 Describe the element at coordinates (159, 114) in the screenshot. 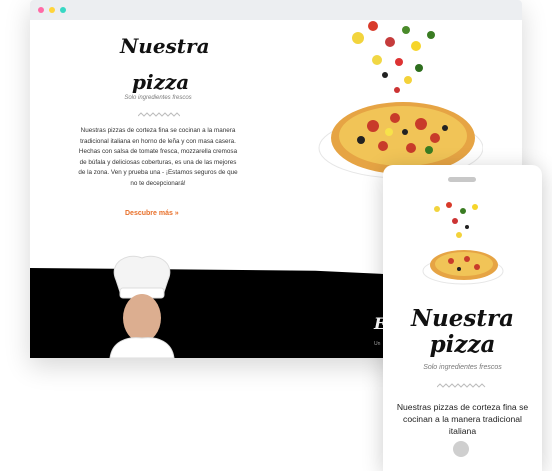

I see `wave-divider-icon` at that location.